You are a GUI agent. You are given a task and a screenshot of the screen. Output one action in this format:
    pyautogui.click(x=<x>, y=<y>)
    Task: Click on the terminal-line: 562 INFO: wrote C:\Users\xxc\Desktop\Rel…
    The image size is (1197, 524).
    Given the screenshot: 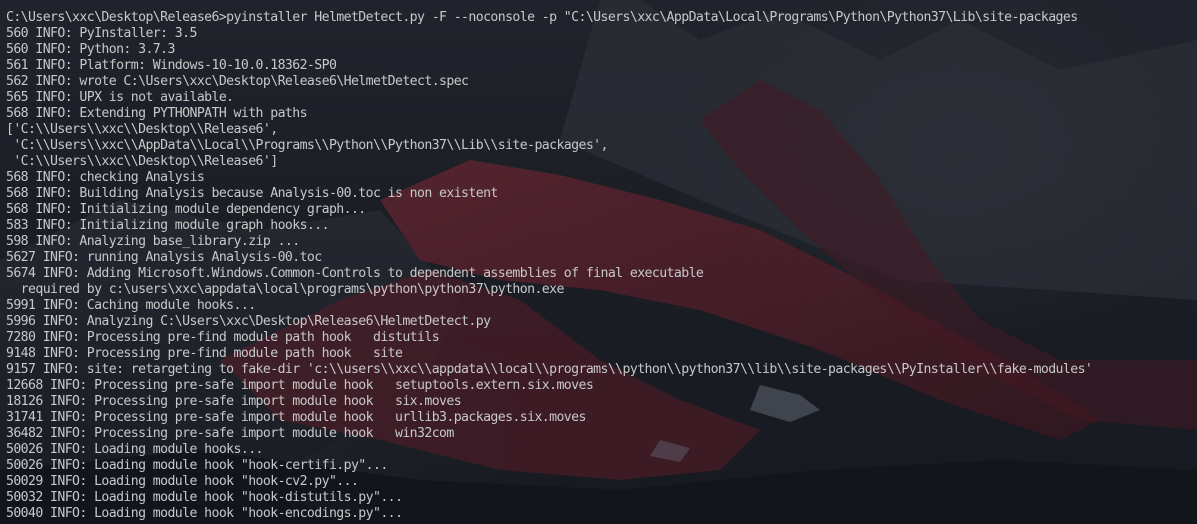 What is the action you would take?
    pyautogui.click(x=237, y=81)
    